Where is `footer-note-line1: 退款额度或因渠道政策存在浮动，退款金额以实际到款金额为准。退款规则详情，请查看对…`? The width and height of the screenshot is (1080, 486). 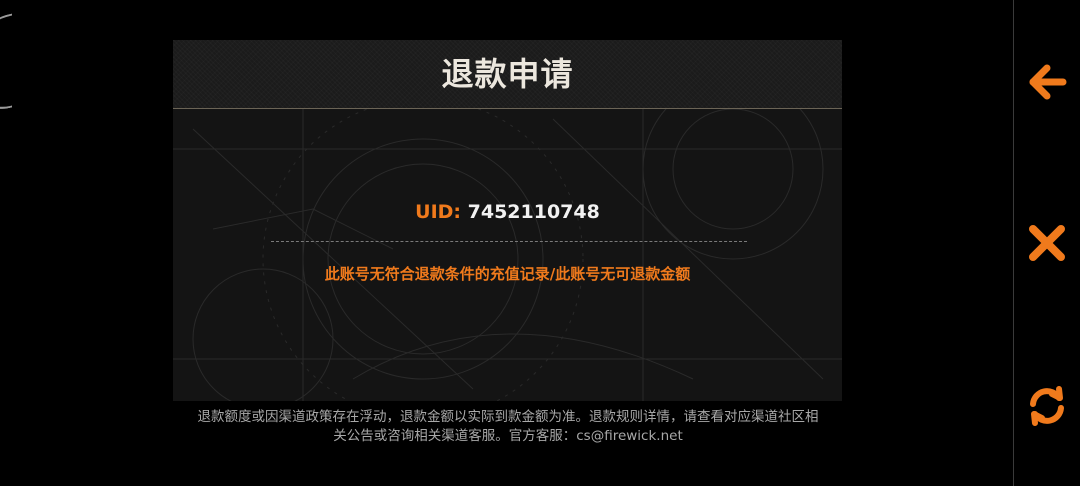
footer-note-line1: 退款额度或因渠道政策存在浮动，退款金额以实际到款金额为准。退款规则详情，请查看对… is located at coordinates (508, 417).